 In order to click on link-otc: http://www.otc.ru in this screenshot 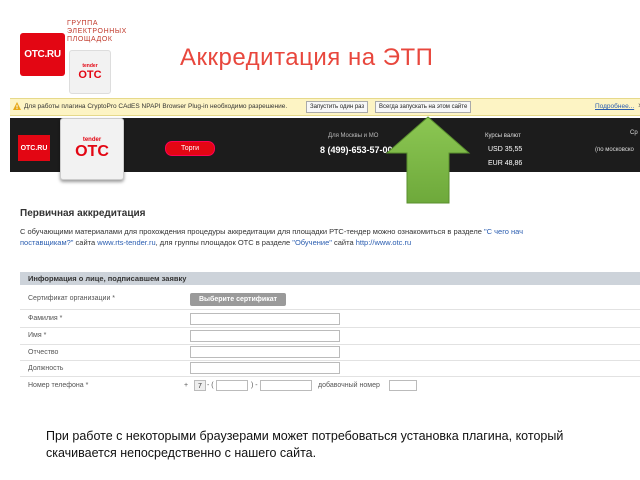, I will do `click(383, 242)`.